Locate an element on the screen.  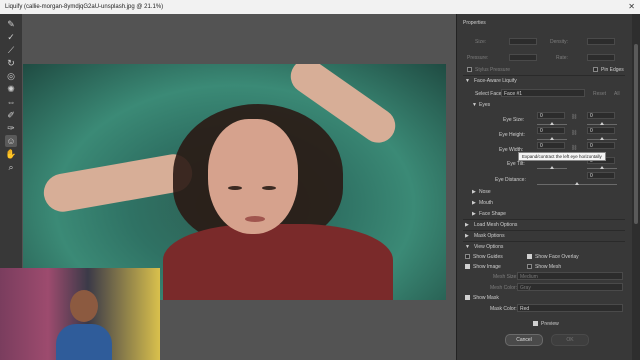
cancel-button: Cancel is located at coordinates (524, 340).